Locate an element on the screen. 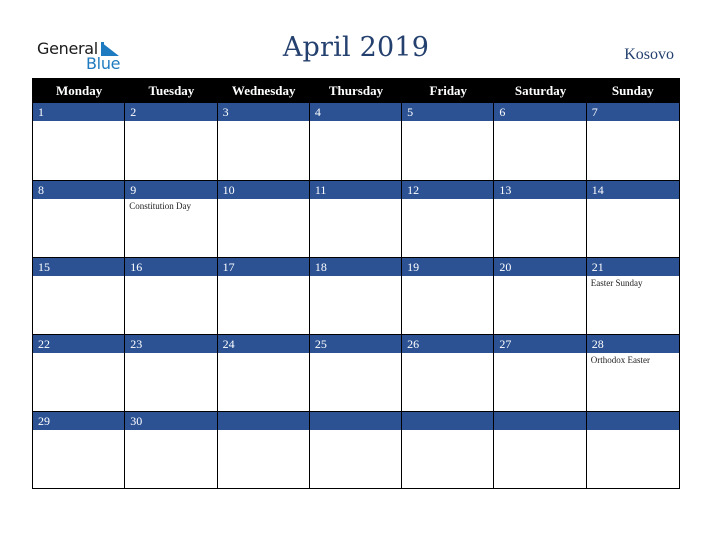 The image size is (712, 550). day-cell: 17 is located at coordinates (263, 295).